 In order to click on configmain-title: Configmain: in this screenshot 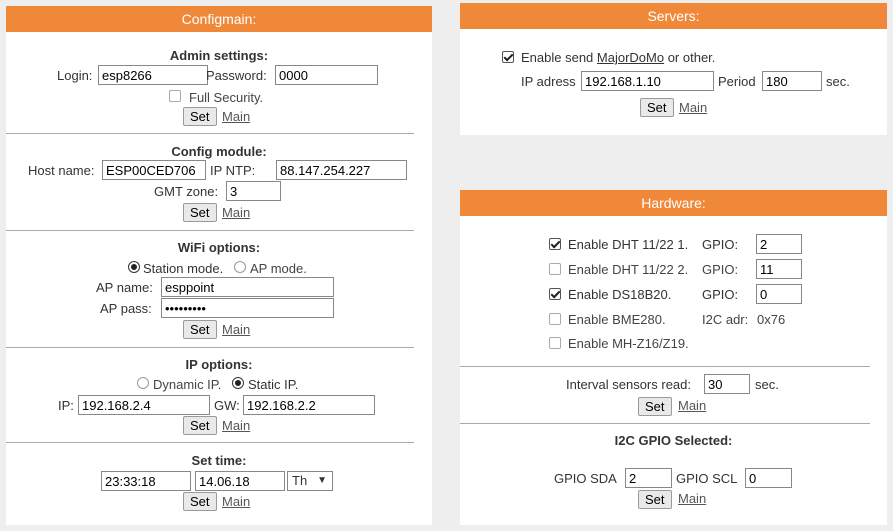, I will do `click(219, 19)`.